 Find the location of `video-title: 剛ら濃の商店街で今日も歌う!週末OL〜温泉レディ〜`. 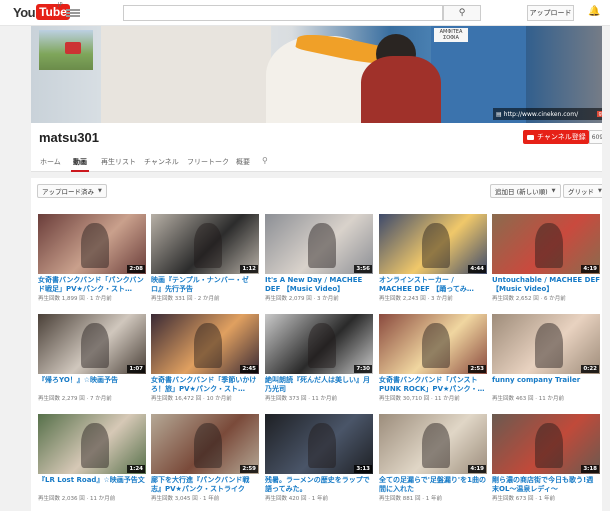

video-title: 剛ら濃の商店街で今日も歌う!週末OL〜温泉レディ〜 is located at coordinates (546, 484).